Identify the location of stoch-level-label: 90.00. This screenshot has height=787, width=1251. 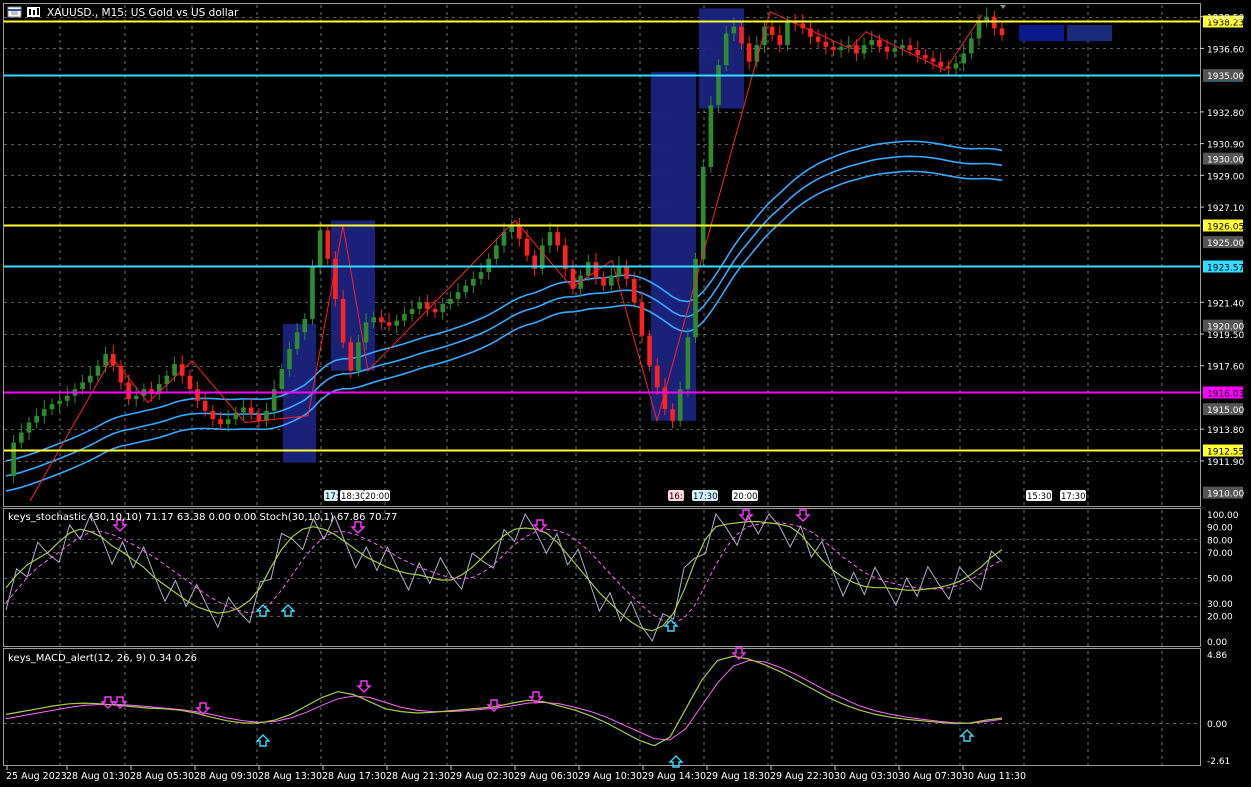
(1220, 529).